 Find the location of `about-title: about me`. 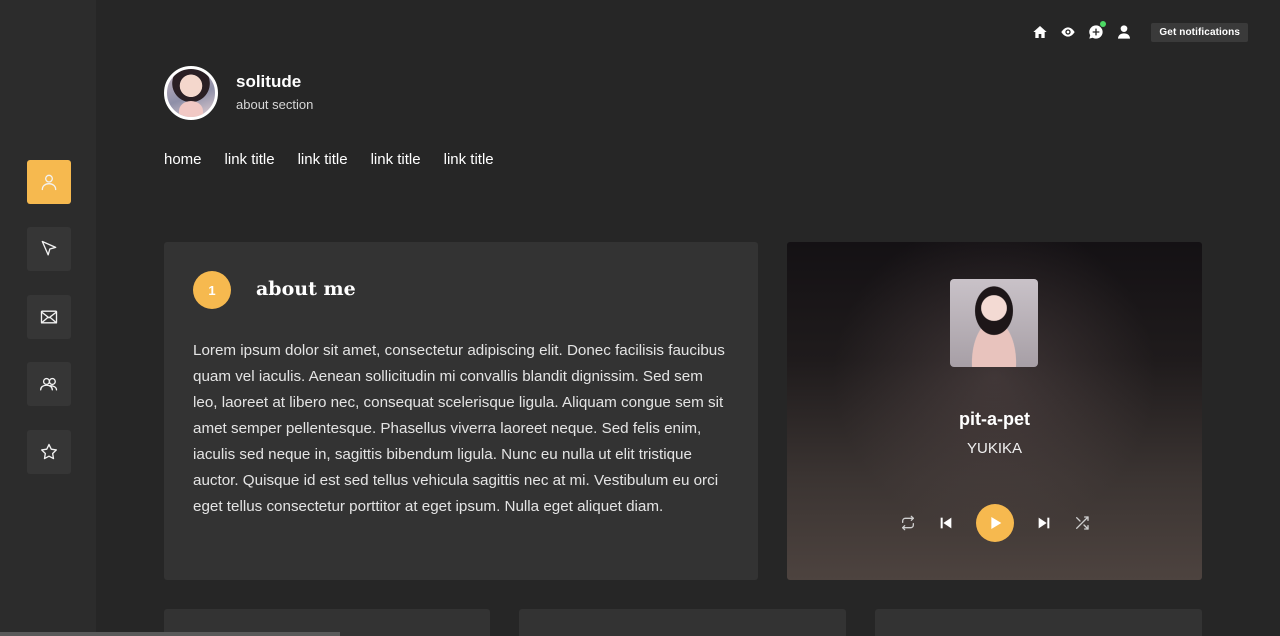

about-title: about me is located at coordinates (306, 289).